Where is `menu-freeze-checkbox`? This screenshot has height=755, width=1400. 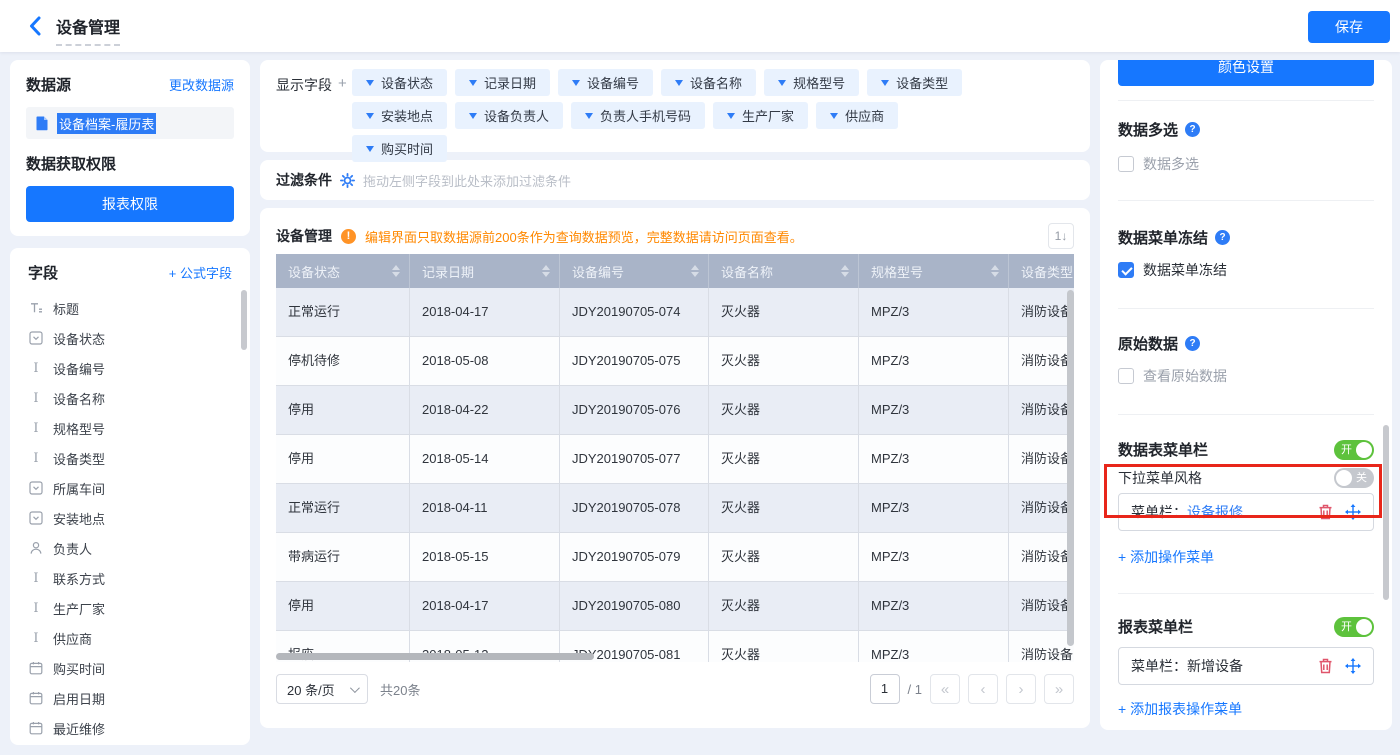
menu-freeze-checkbox is located at coordinates (1126, 270).